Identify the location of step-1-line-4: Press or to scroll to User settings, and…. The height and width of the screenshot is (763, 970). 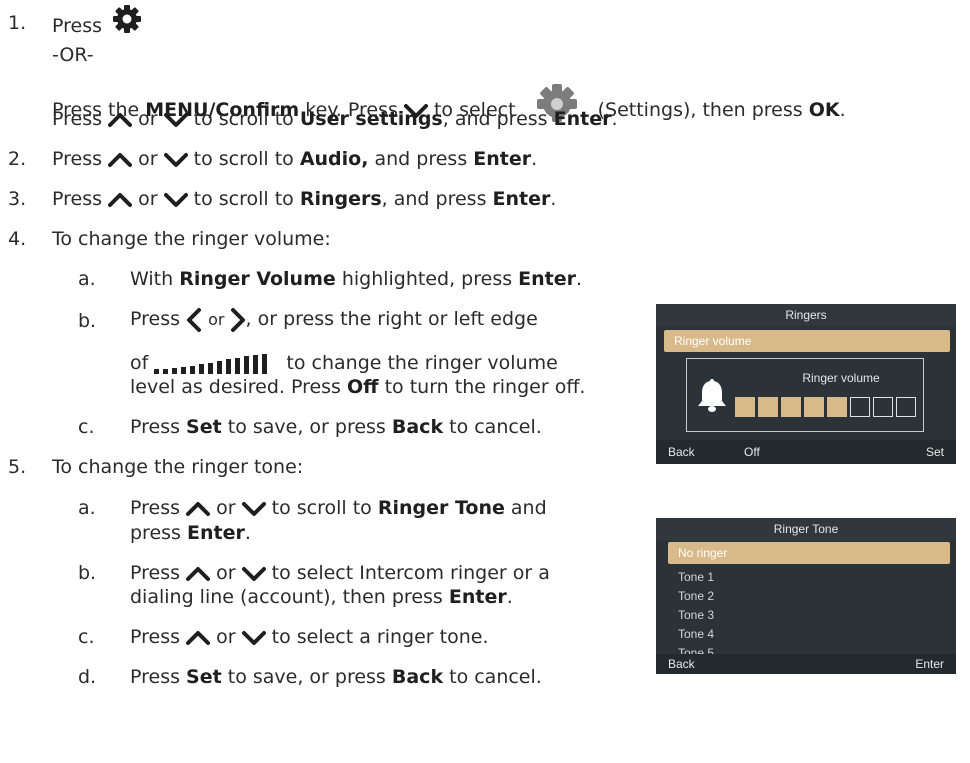
(335, 119).